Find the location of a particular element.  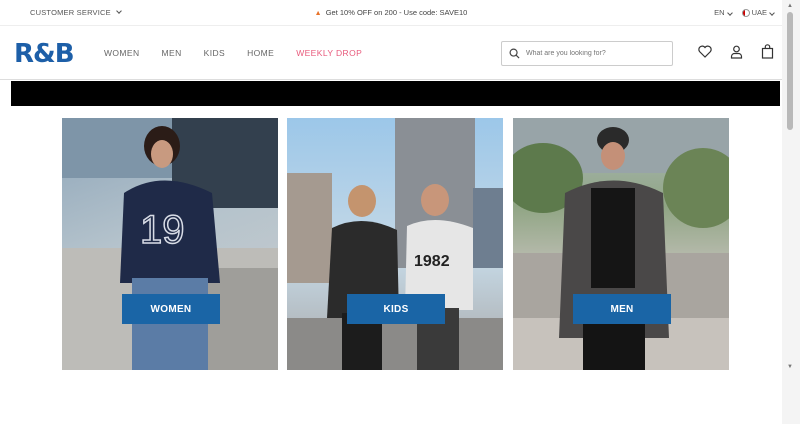

user-icon is located at coordinates (736, 52).